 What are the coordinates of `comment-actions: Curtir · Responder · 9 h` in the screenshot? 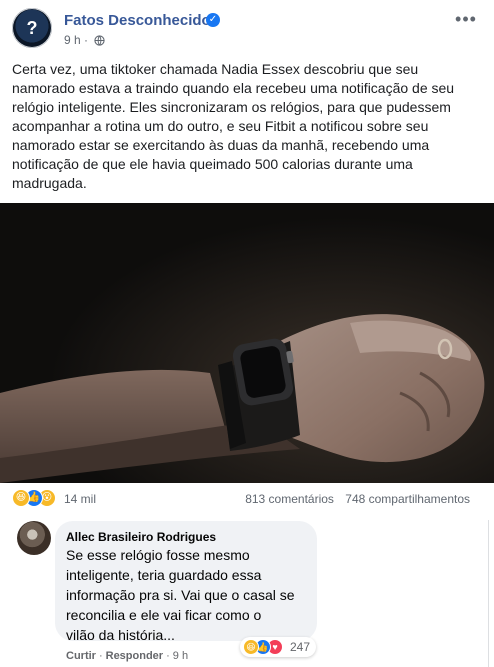 It's located at (127, 656).